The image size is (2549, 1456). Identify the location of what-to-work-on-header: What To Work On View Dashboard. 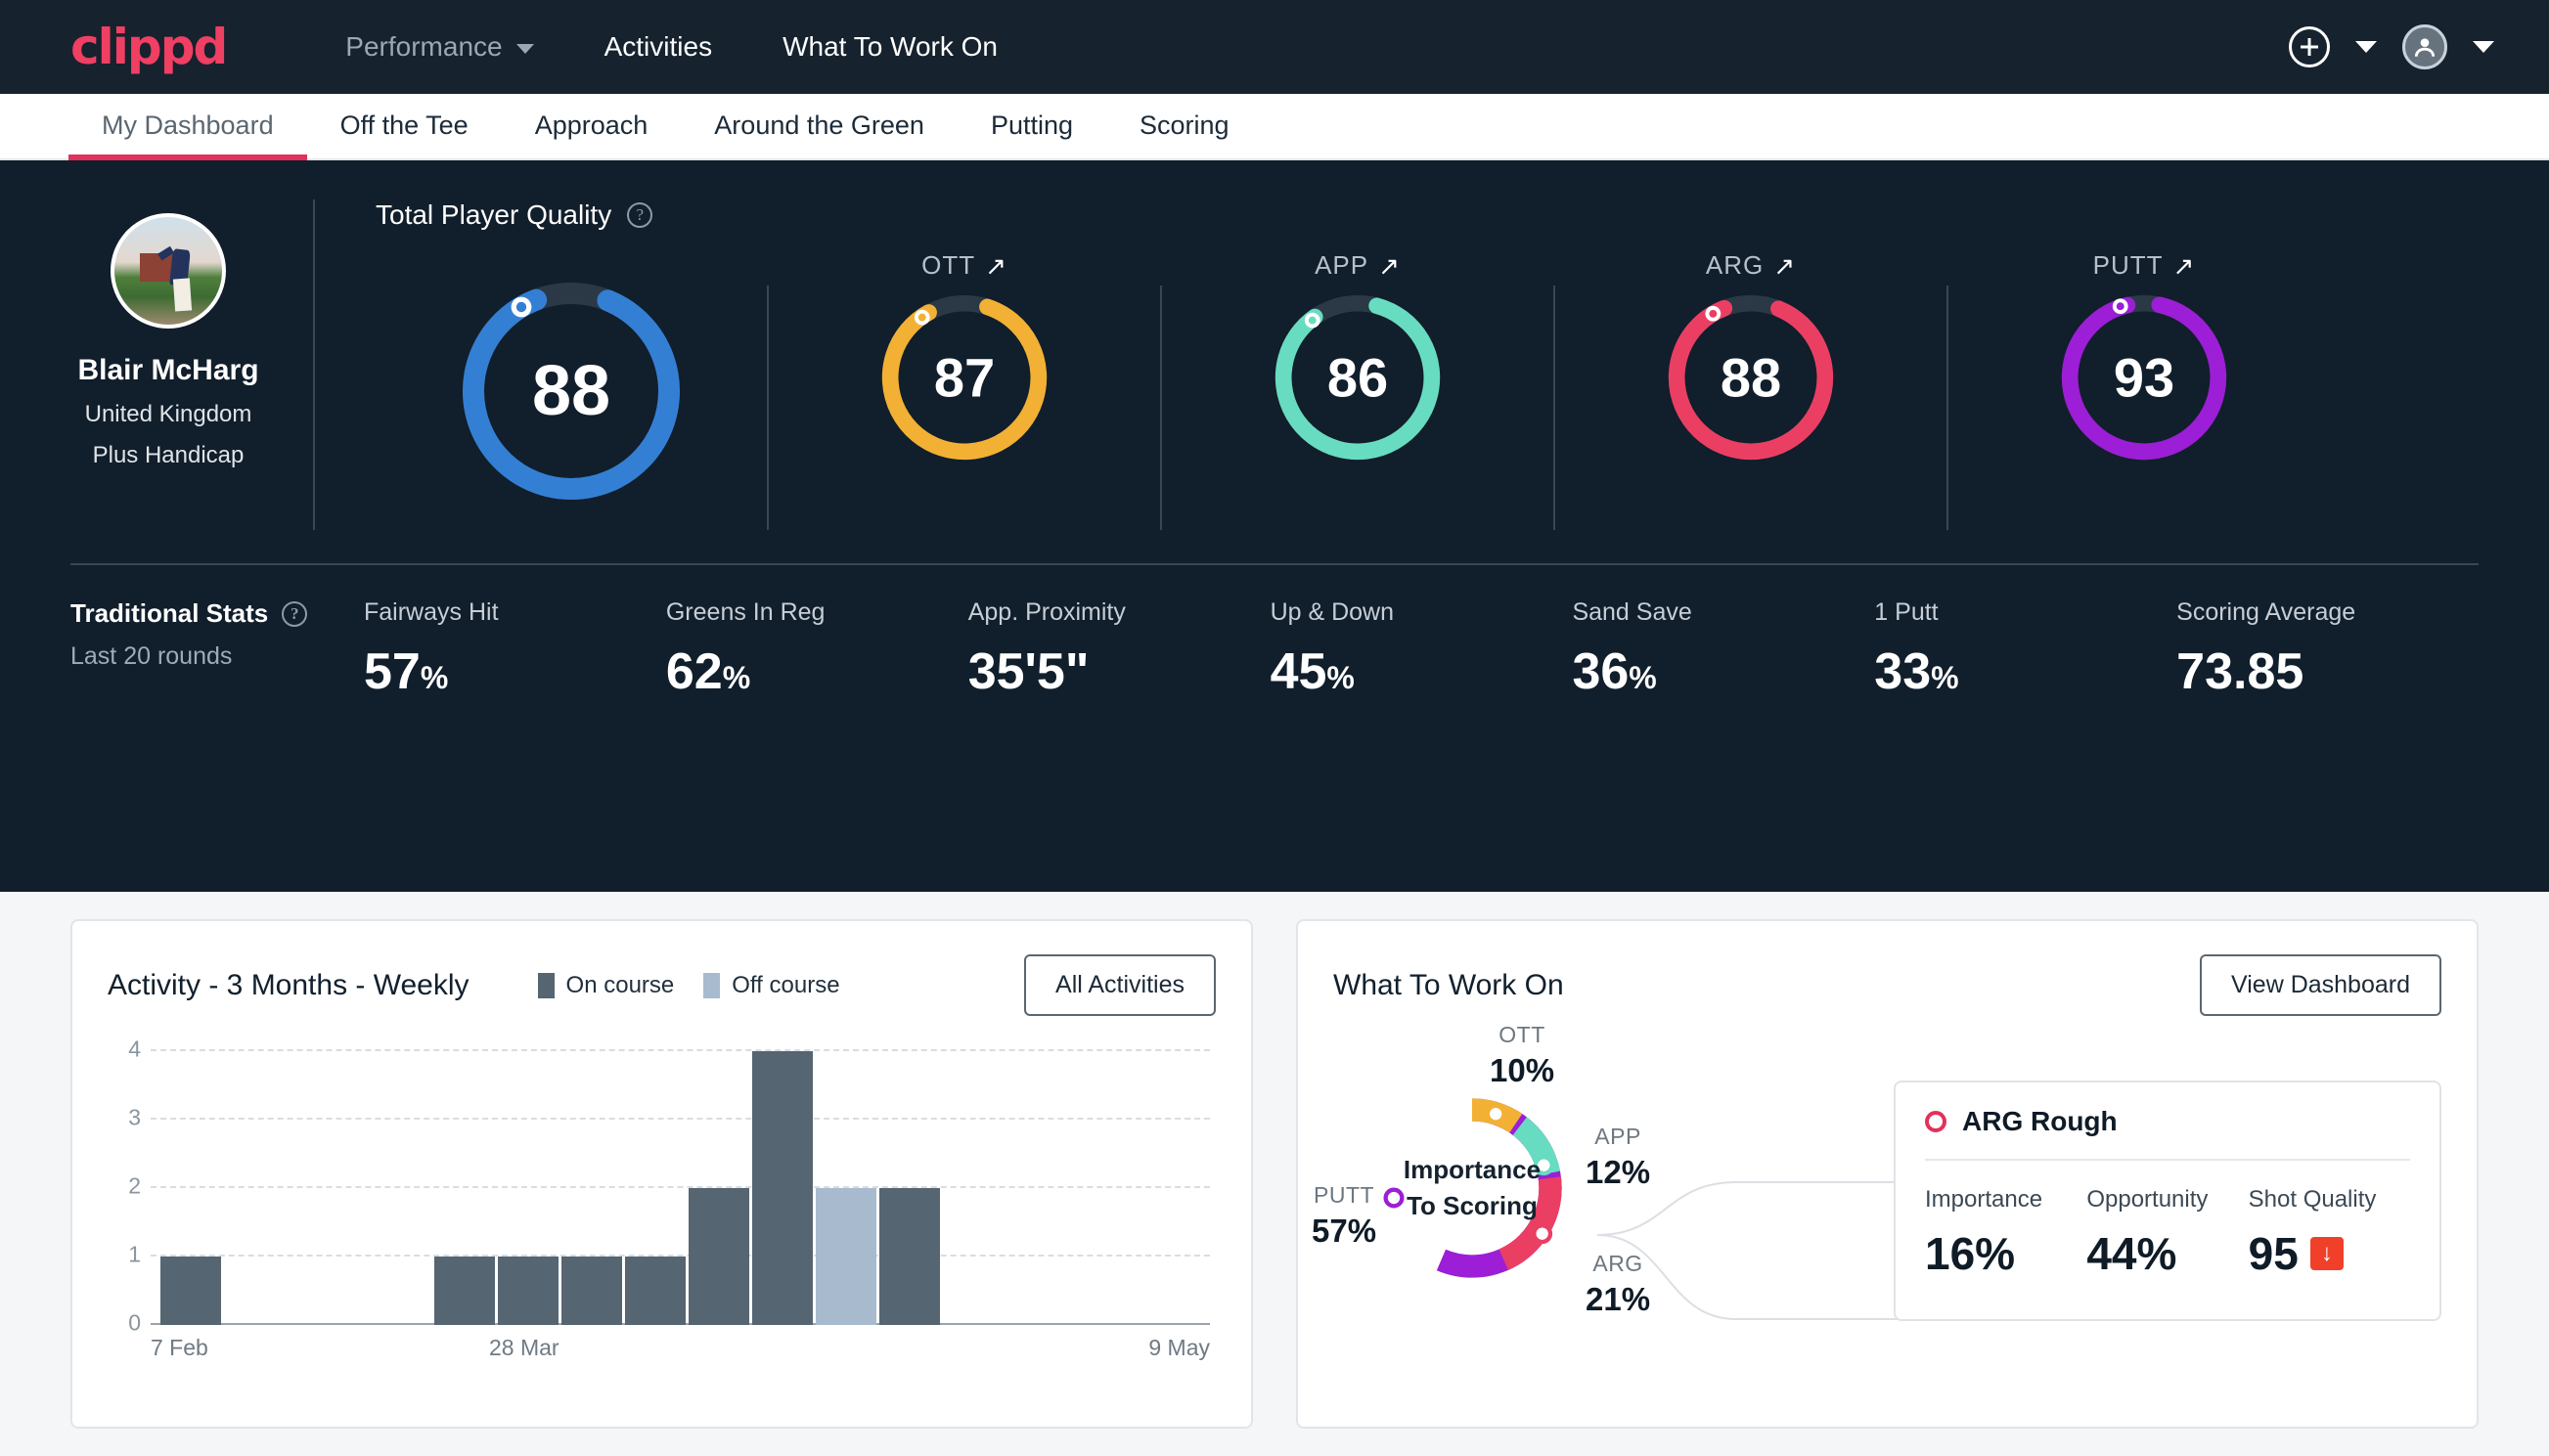
(1887, 985).